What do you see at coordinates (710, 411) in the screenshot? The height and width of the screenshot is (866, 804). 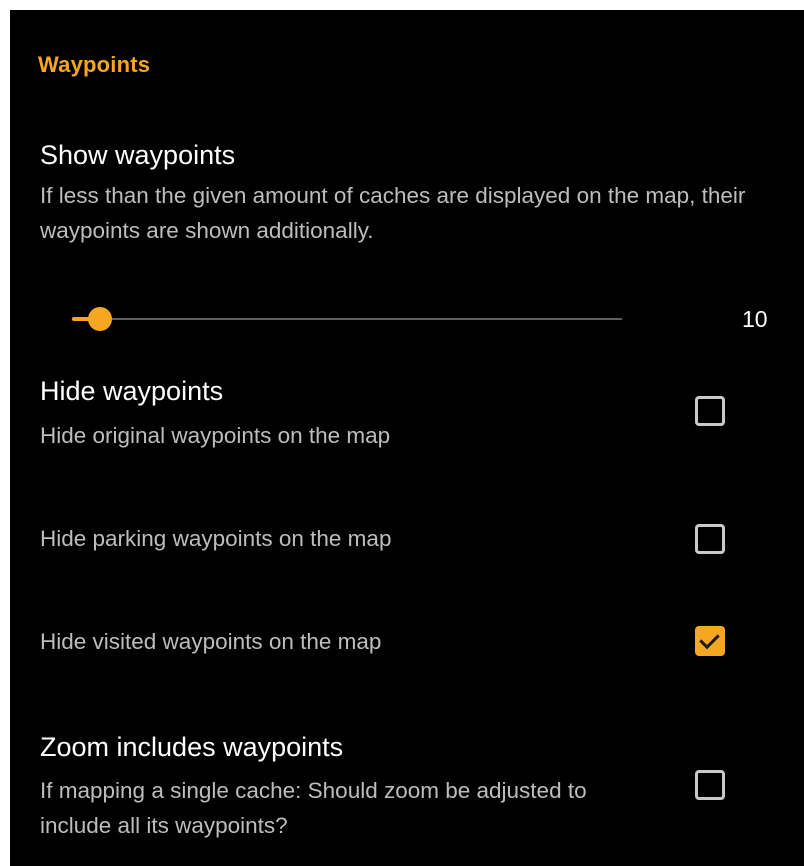 I see `hide-waypoints-checkbox` at bounding box center [710, 411].